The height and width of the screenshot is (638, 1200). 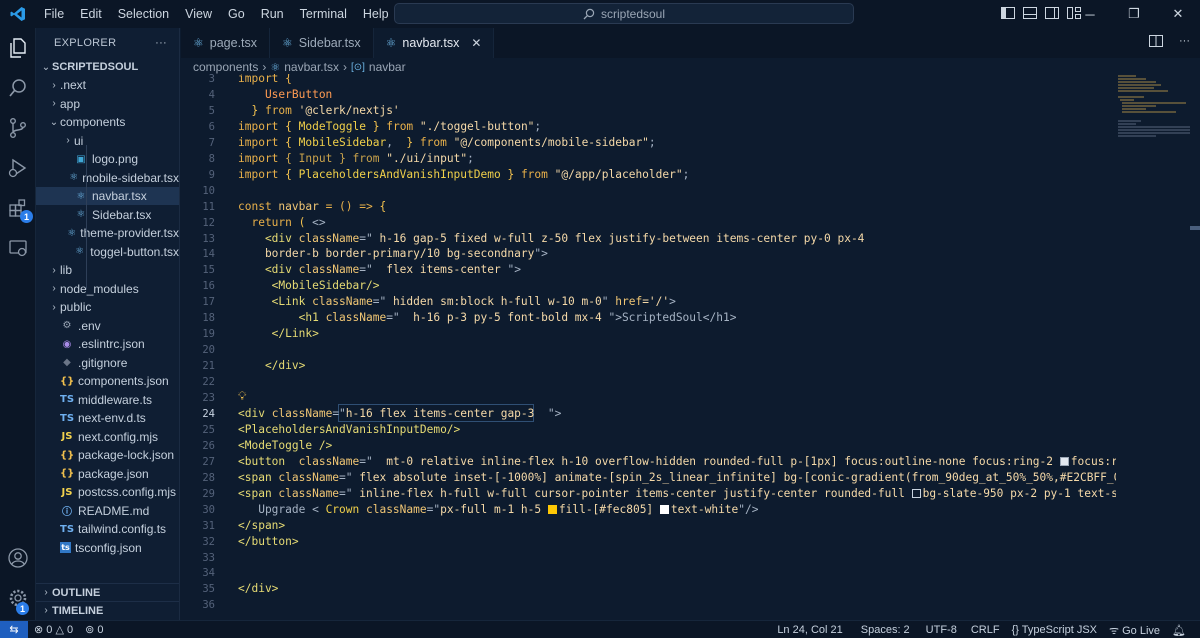 What do you see at coordinates (107, 270) in the screenshot?
I see `tree-folder: › lib` at bounding box center [107, 270].